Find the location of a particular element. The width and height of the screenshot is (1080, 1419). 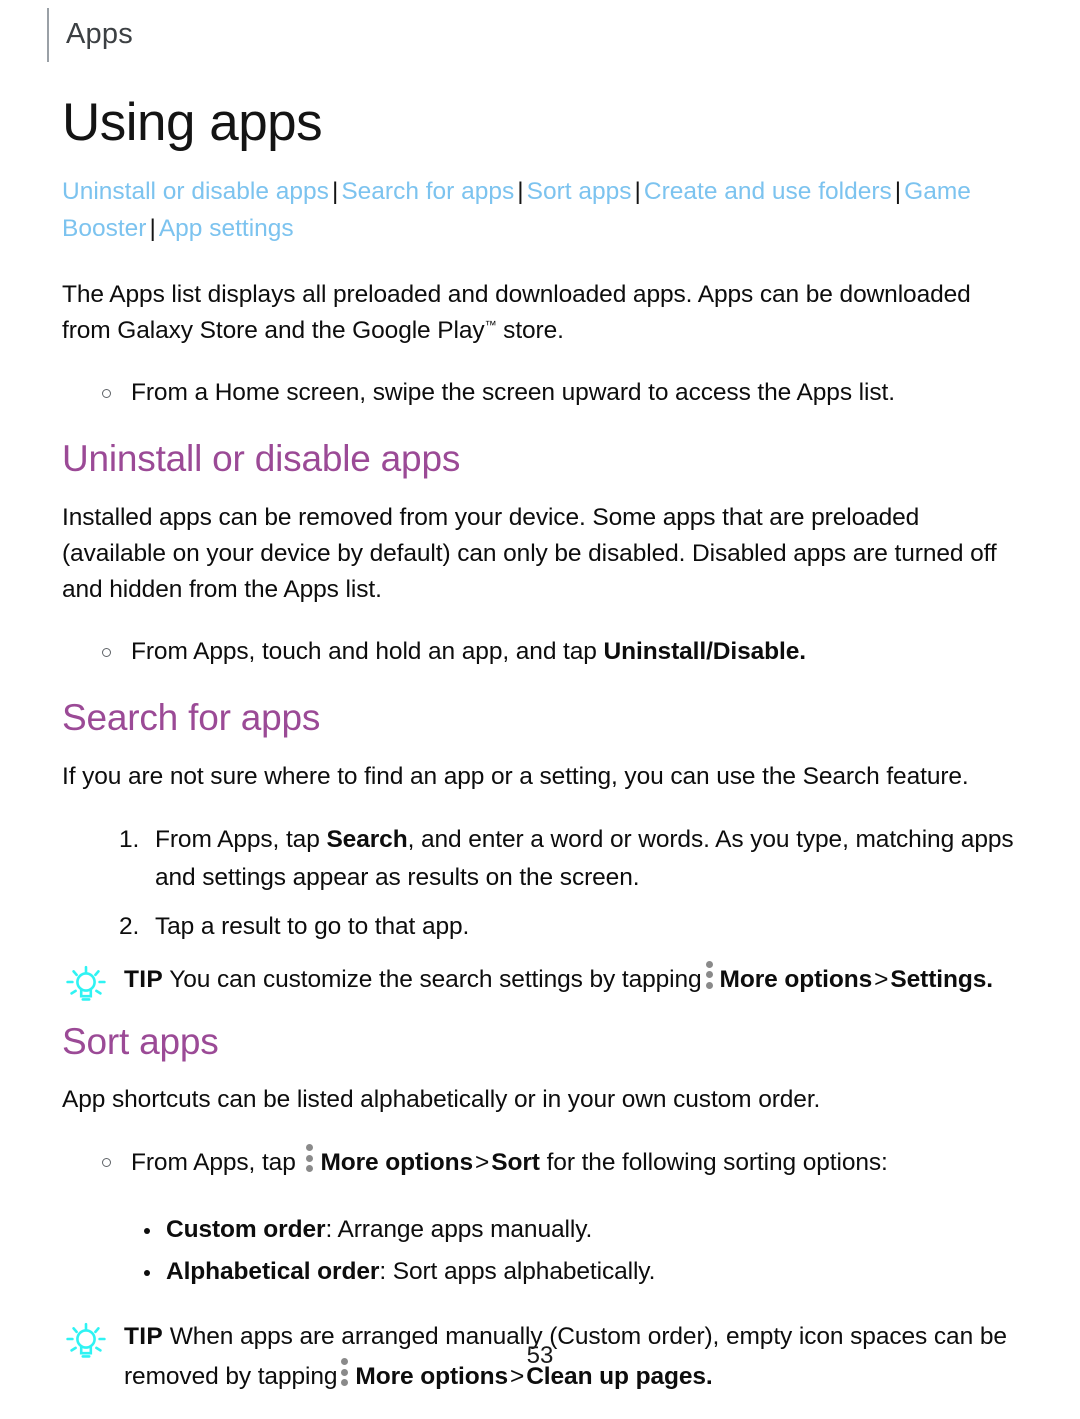

list-item: Custom order: Arrange apps manually. is located at coordinates (577, 1230).